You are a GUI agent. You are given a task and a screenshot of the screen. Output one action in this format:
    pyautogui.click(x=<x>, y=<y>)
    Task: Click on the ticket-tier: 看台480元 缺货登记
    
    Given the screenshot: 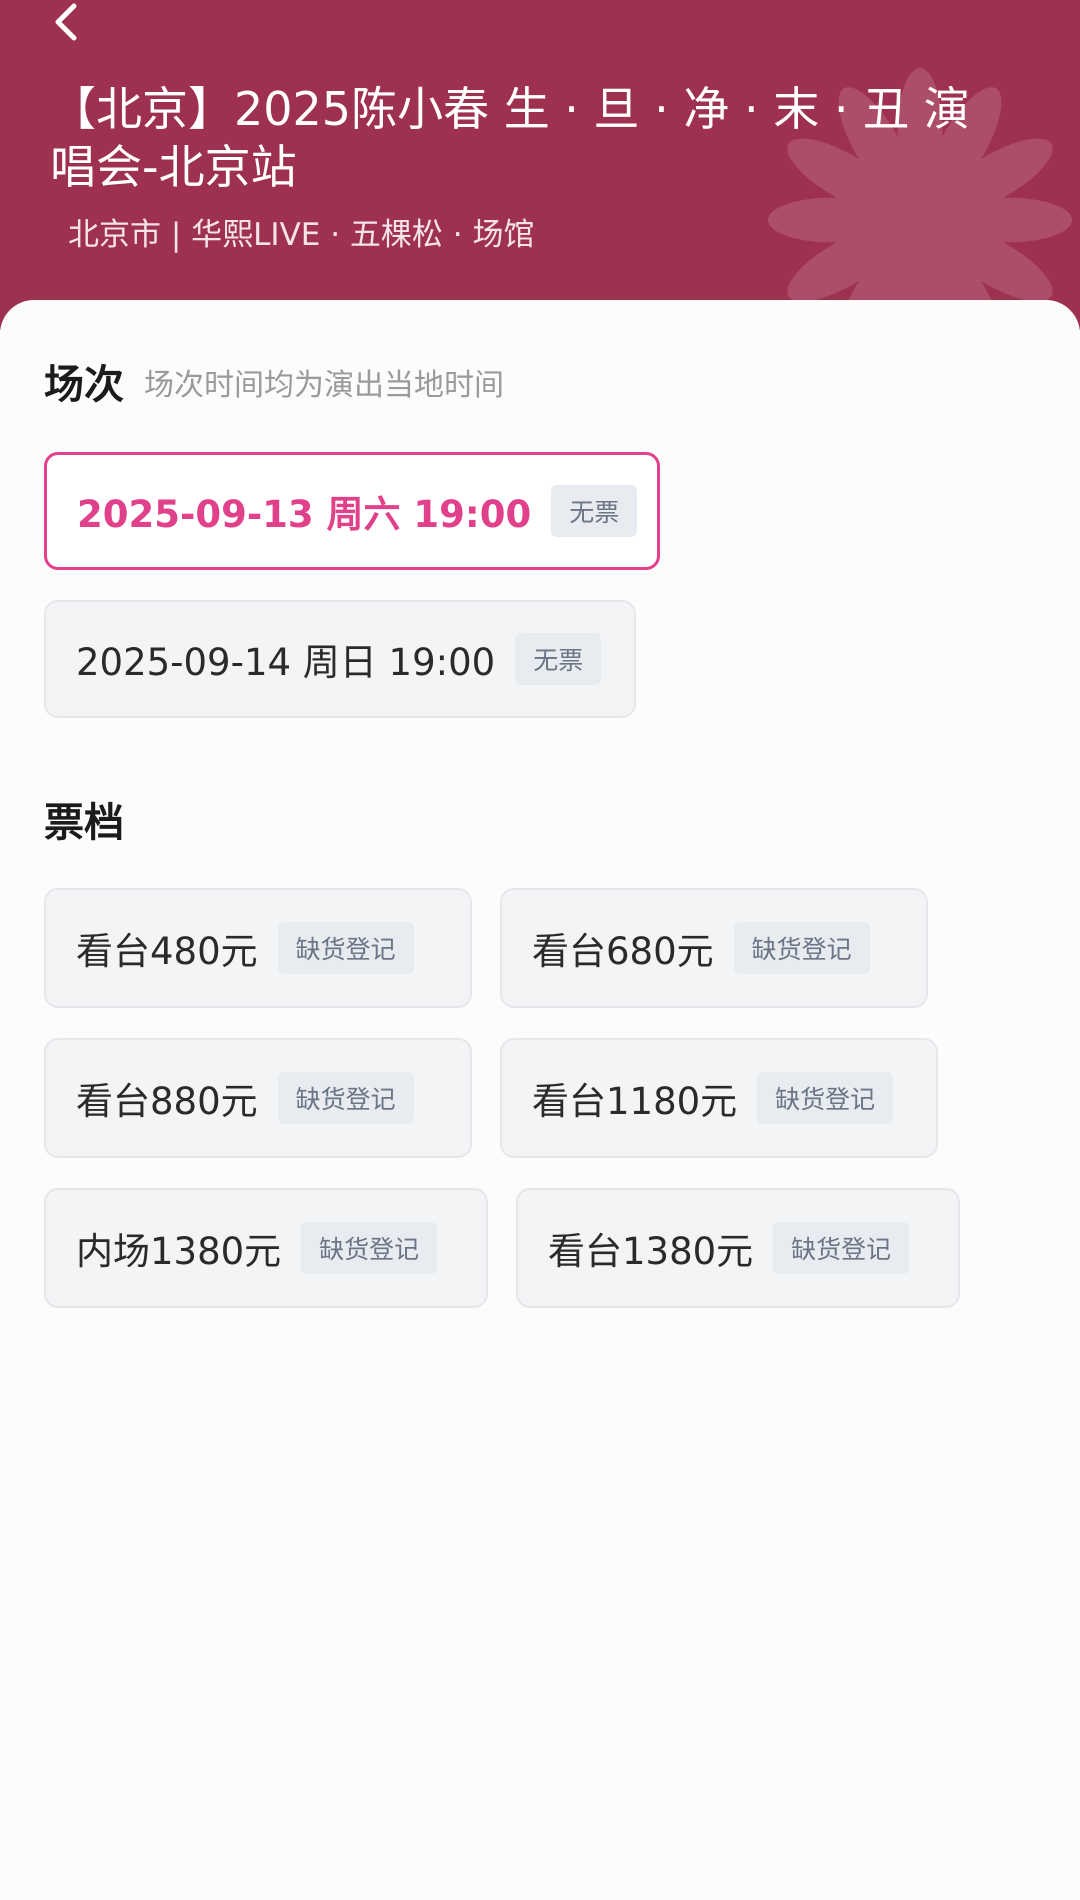 What is the action you would take?
    pyautogui.click(x=258, y=948)
    